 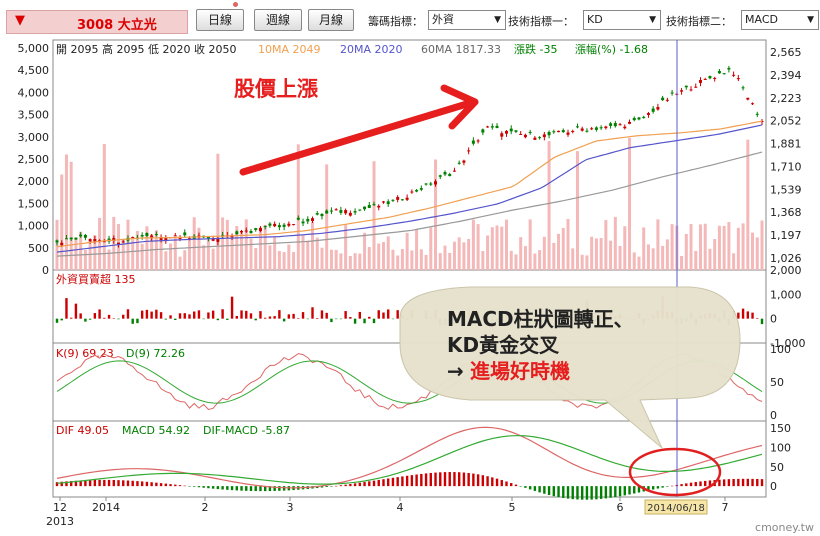 I want to click on price-tick-label: 2,394, so click(x=786, y=75).